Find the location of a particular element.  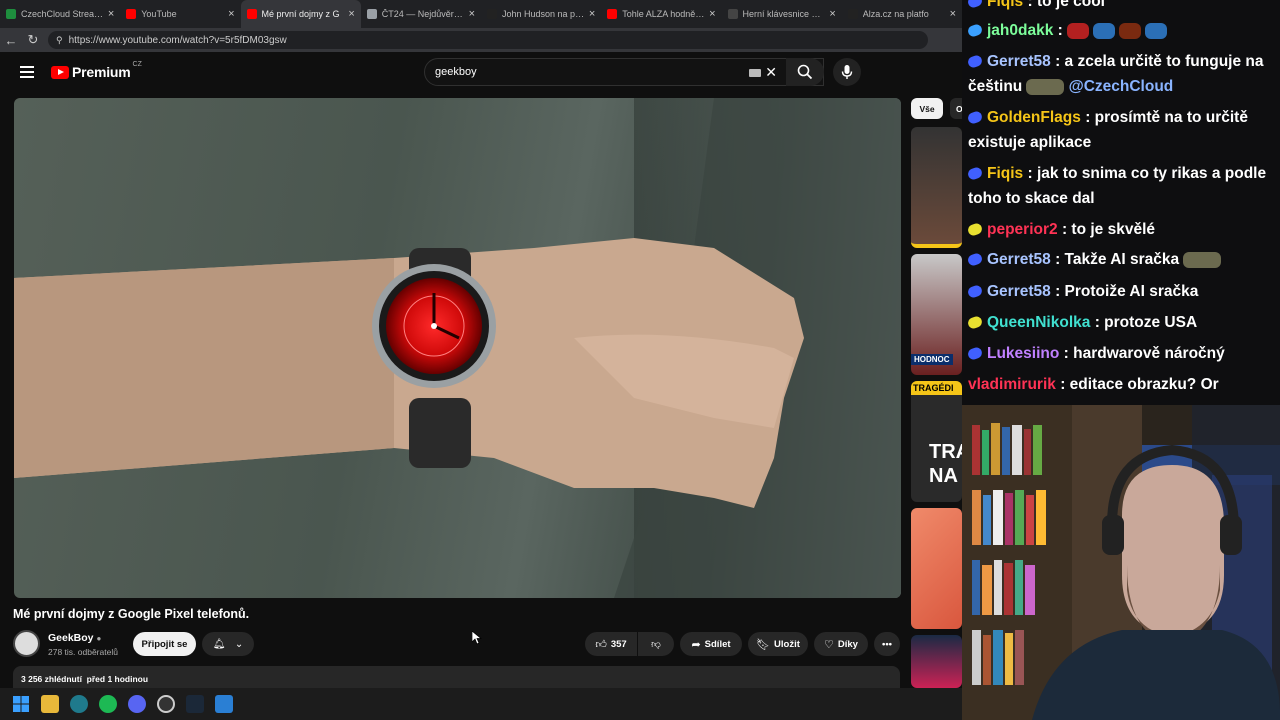

share-button: ➦ Sdílet is located at coordinates (711, 644).